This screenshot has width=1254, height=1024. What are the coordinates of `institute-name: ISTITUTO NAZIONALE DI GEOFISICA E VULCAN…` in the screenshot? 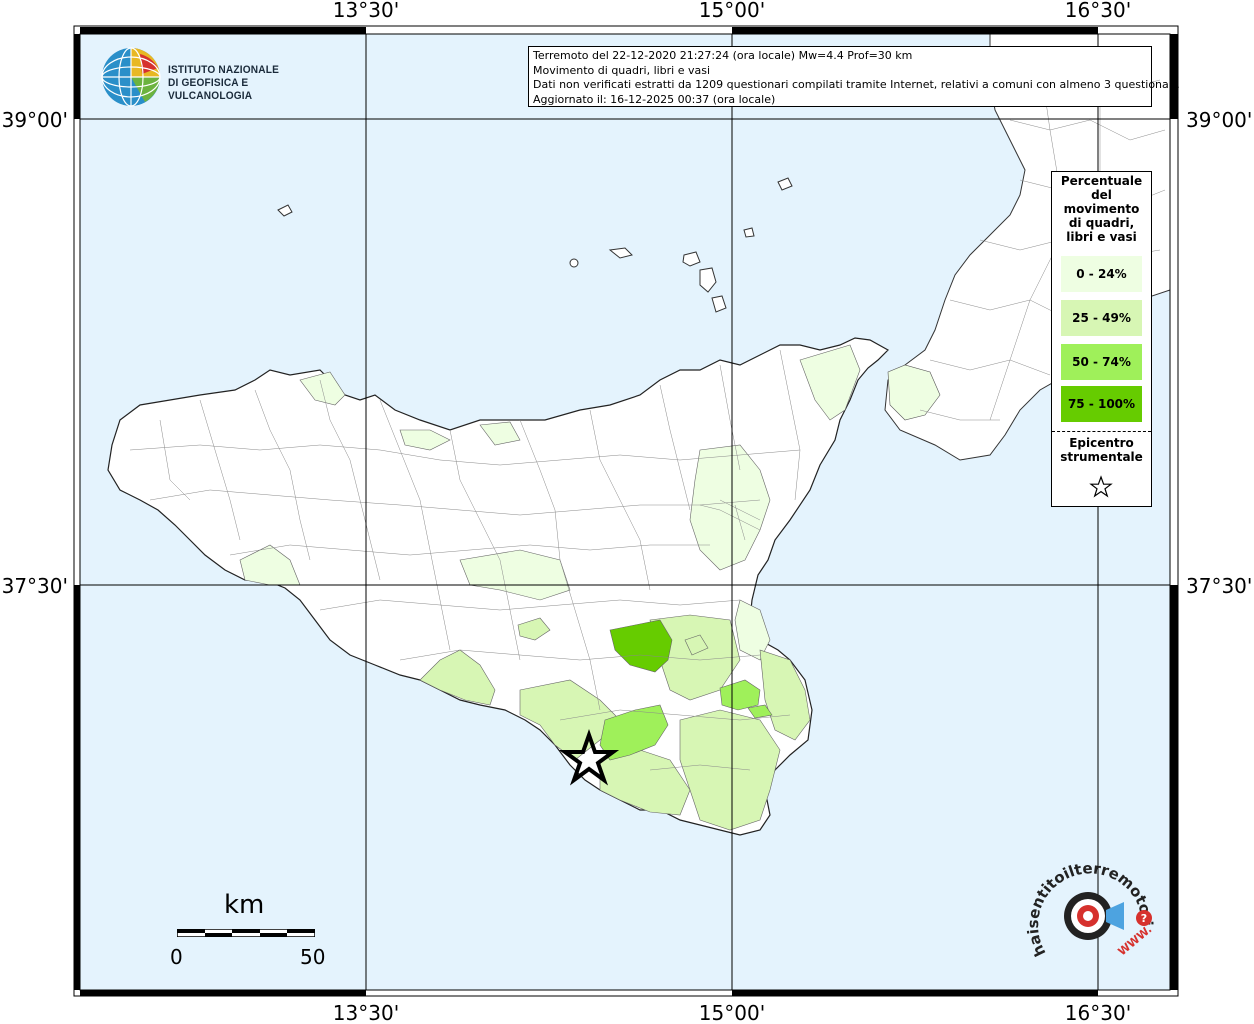 It's located at (242, 83).